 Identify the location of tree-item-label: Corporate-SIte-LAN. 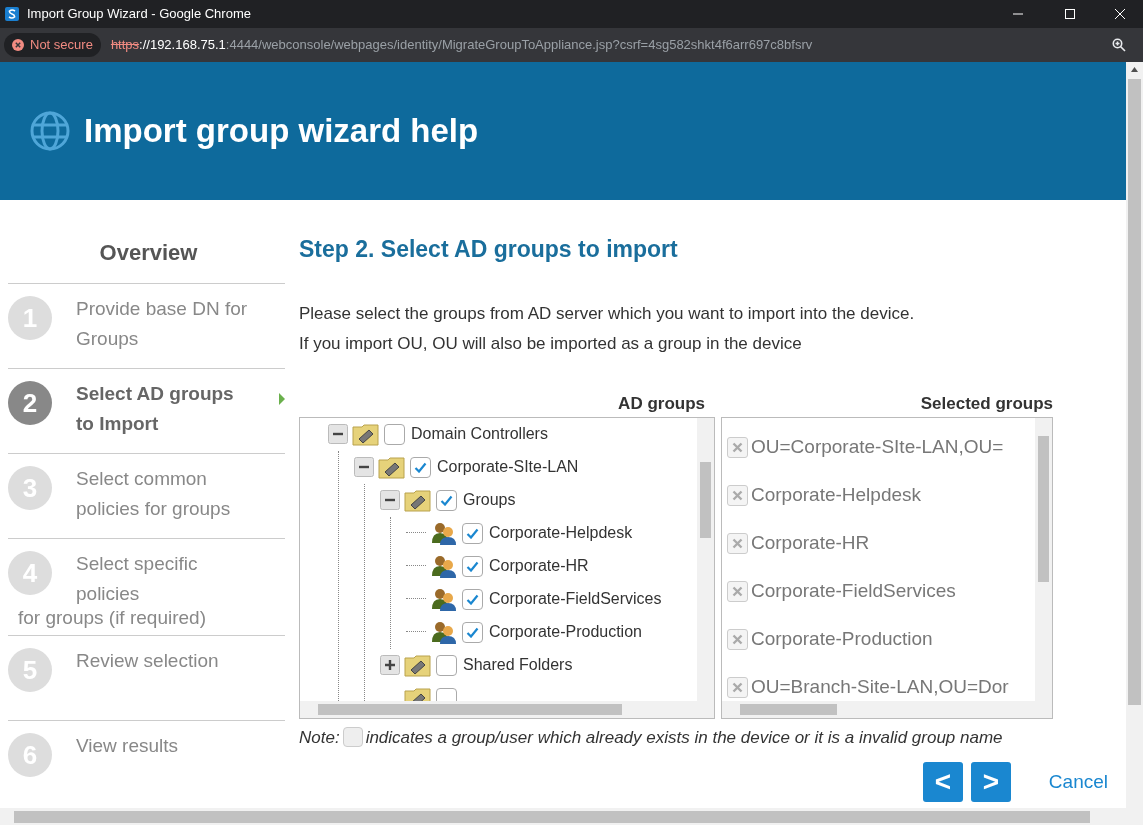
(508, 467).